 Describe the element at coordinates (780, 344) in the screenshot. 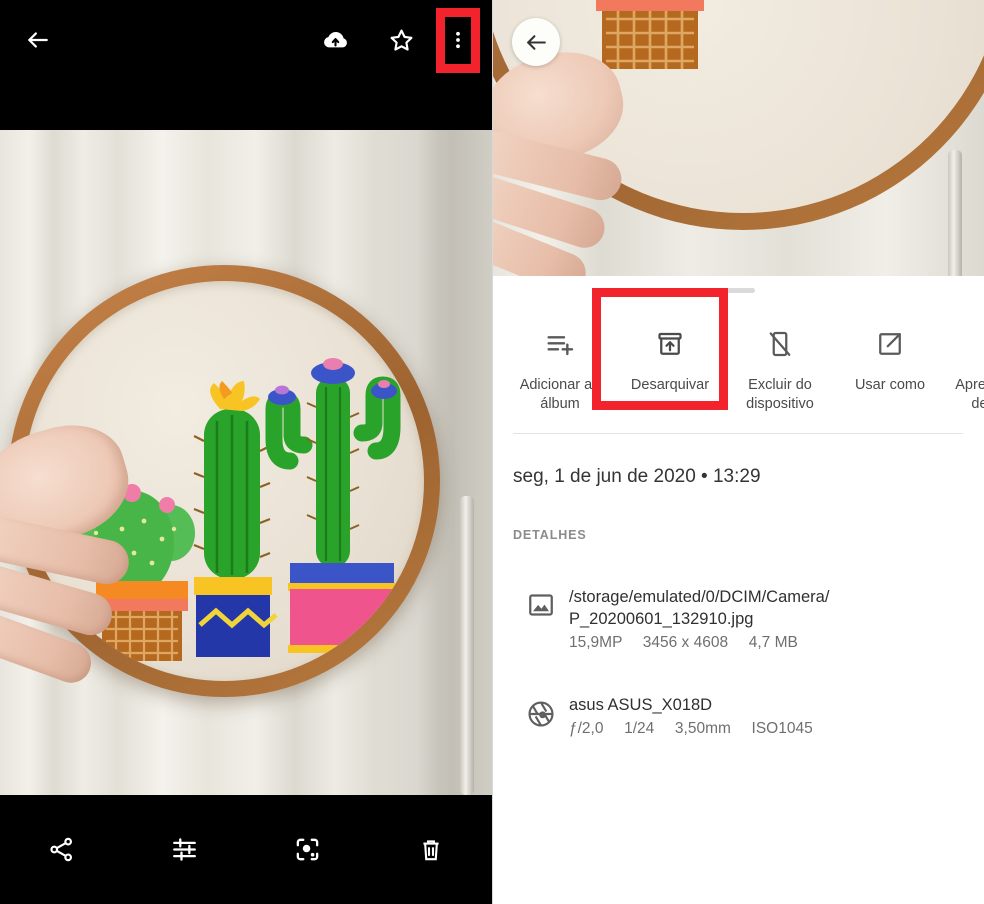

I see `phone-off-icon` at that location.